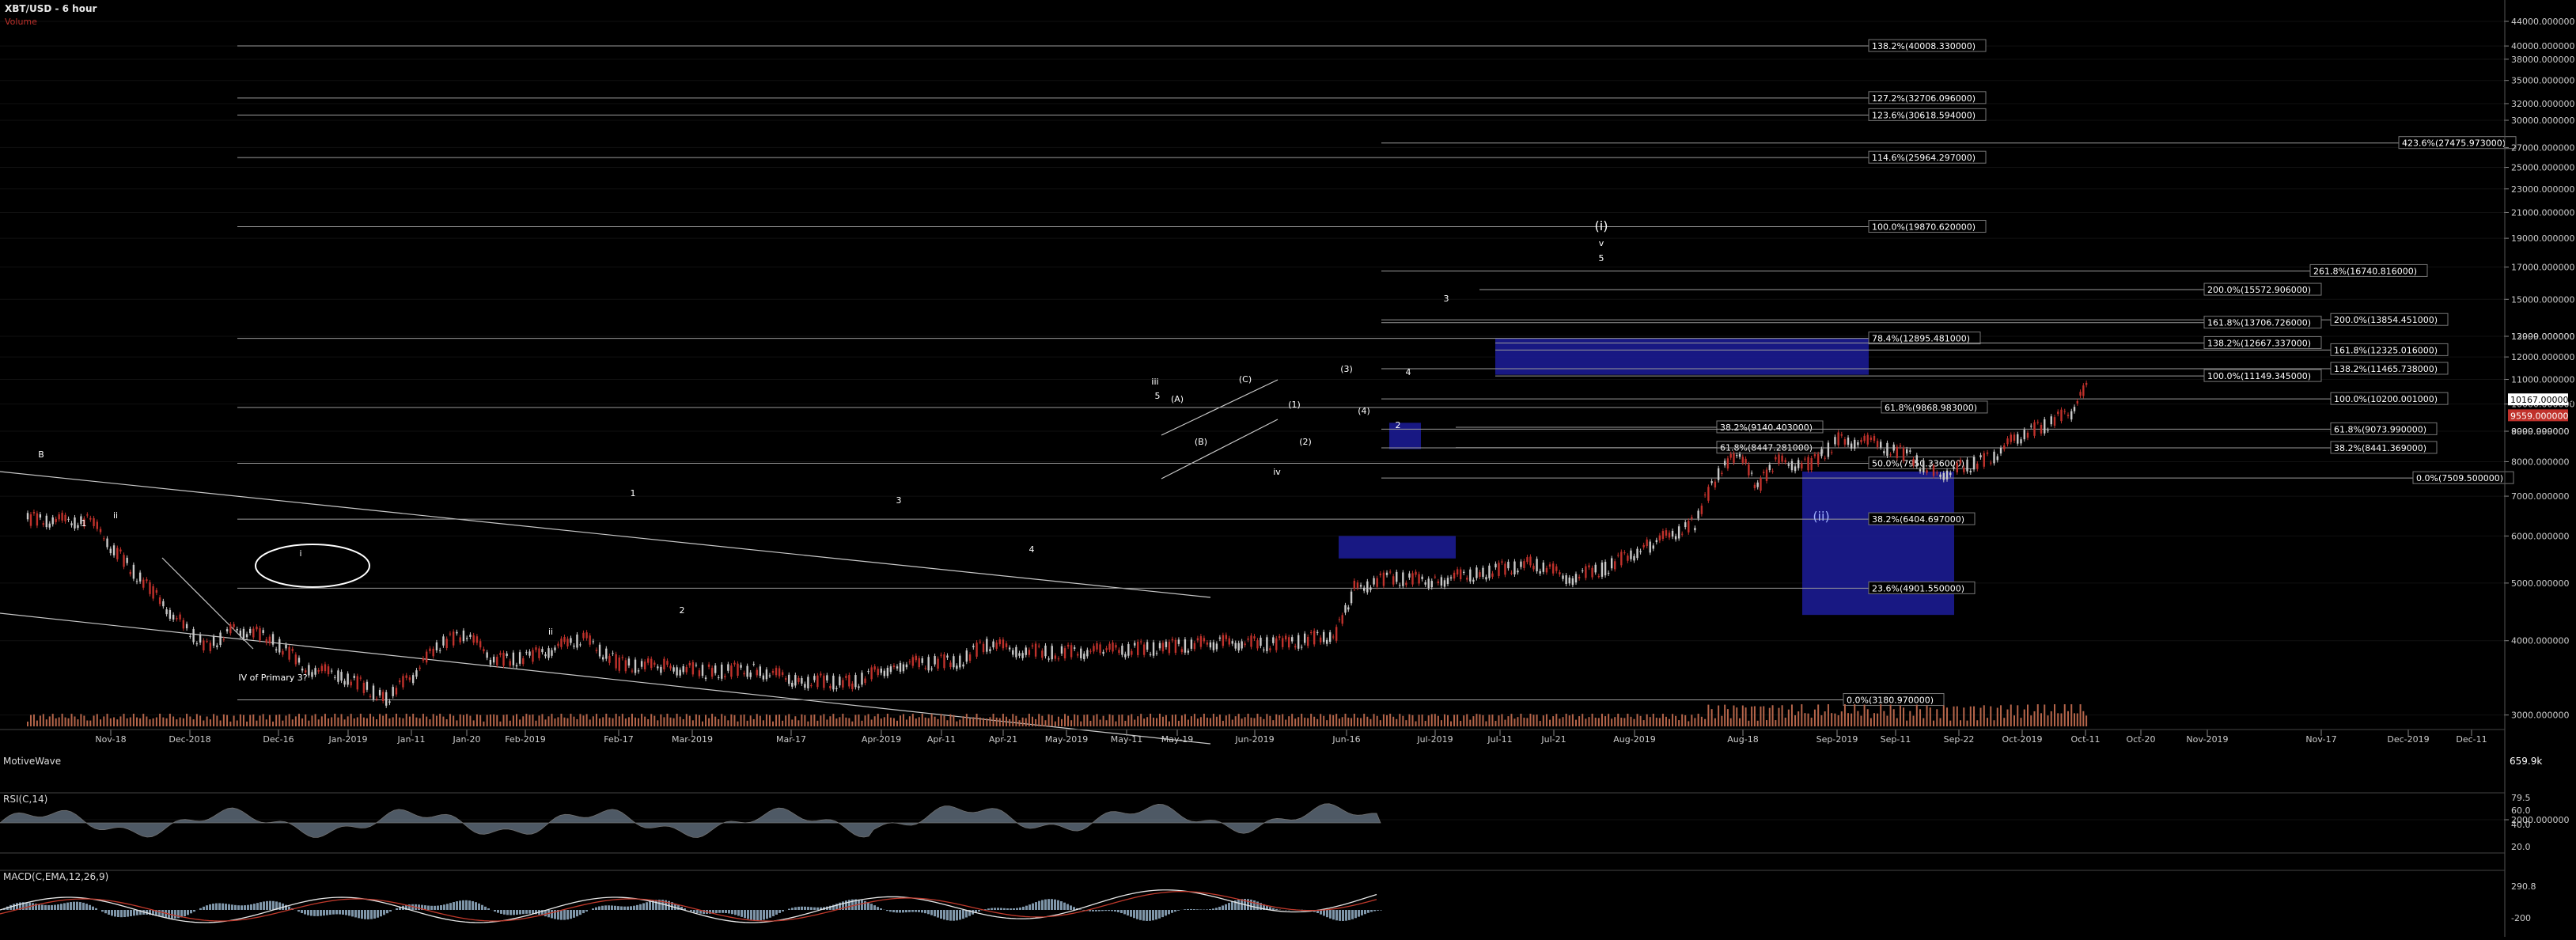 This screenshot has height=940, width=2576. I want to click on fib-label: 100.0%(10200.001000), so click(2386, 399).